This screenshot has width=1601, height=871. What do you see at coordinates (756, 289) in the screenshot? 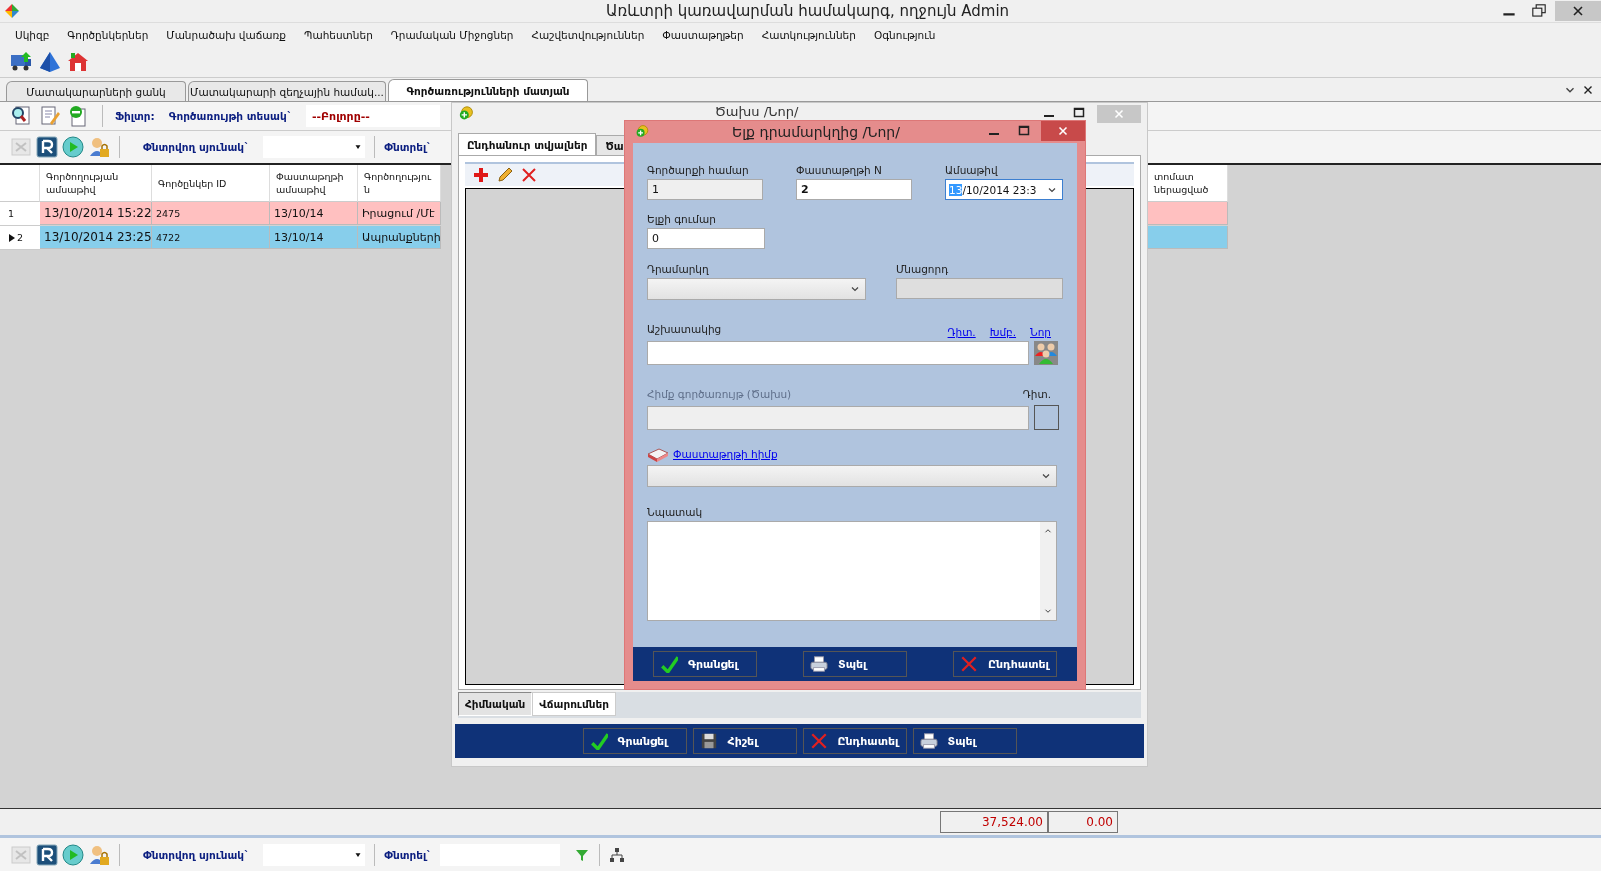
I see `cashbox-dropdown` at bounding box center [756, 289].